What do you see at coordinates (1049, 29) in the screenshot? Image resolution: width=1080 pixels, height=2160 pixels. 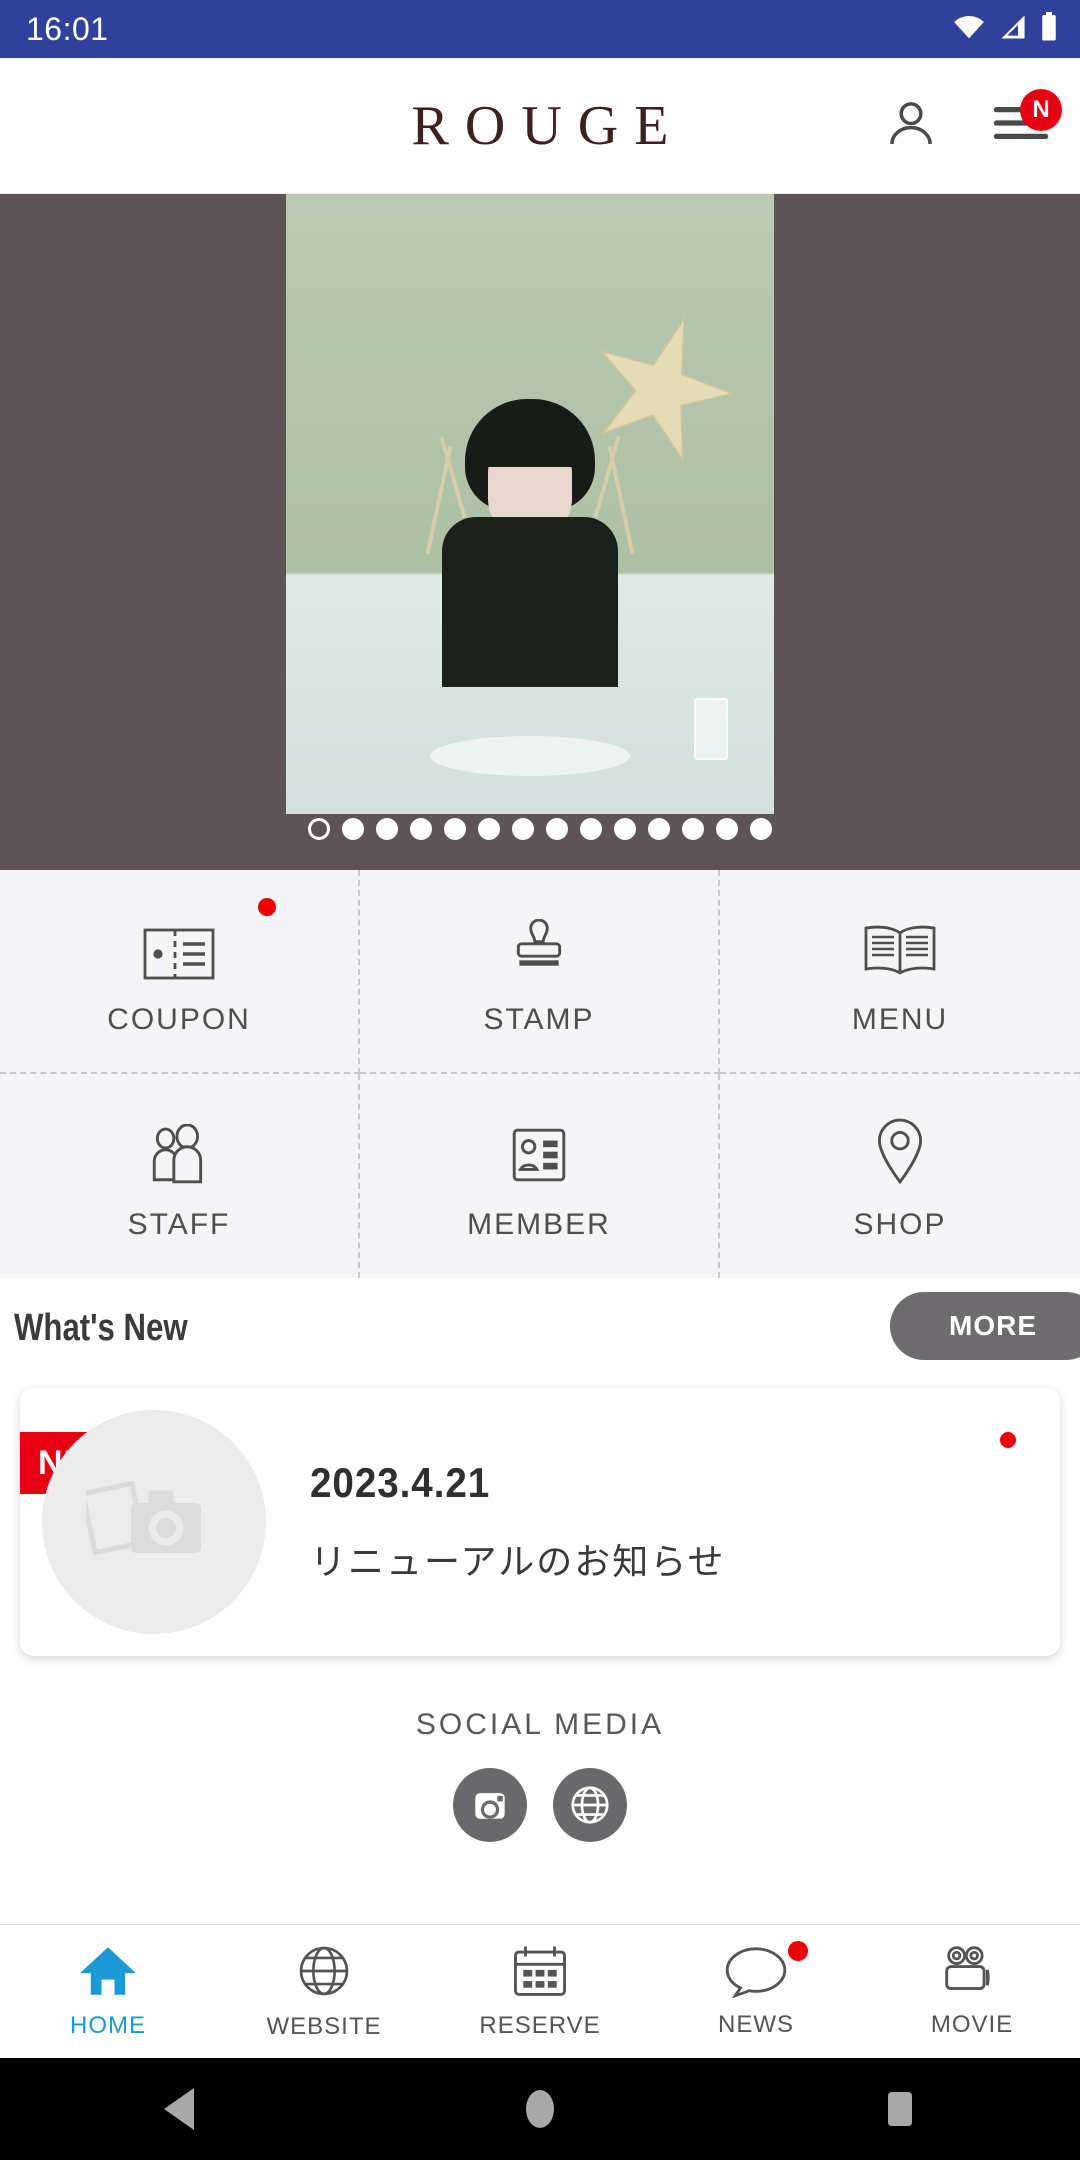 I see `battery-icon` at bounding box center [1049, 29].